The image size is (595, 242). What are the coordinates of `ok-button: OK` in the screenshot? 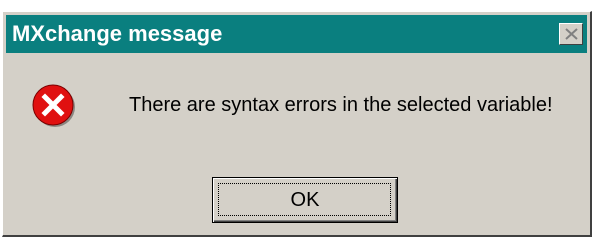 It's located at (305, 200).